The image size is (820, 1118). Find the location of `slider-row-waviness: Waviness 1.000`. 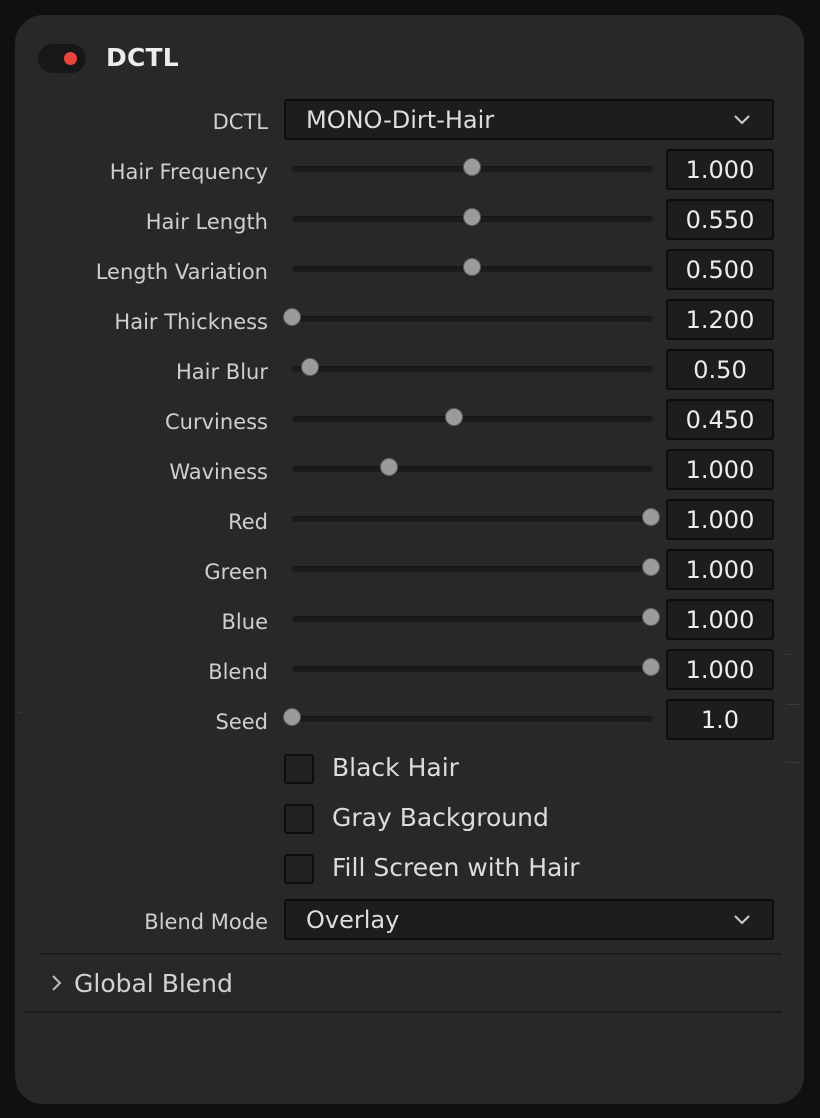

slider-row-waviness: Waviness 1.000 is located at coordinates (409, 473).